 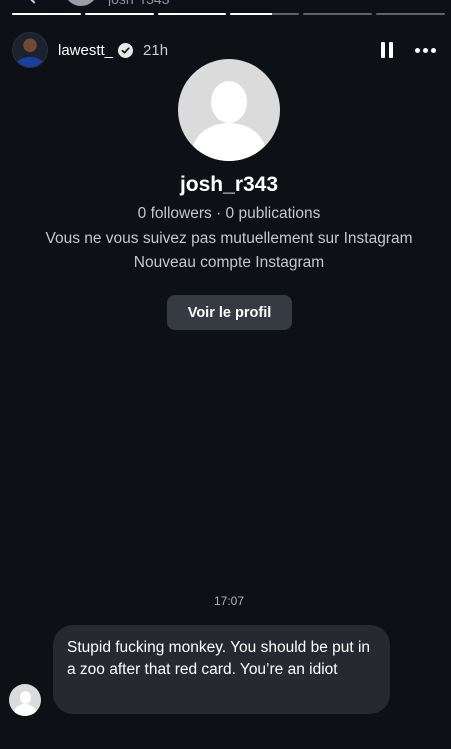 What do you see at coordinates (34, 2) in the screenshot?
I see `back-chevron-icon` at bounding box center [34, 2].